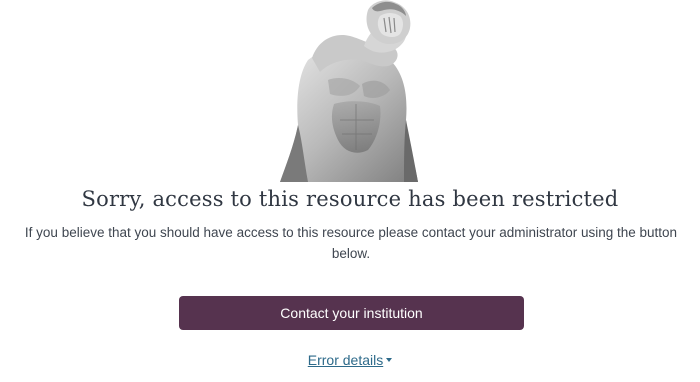 This screenshot has width=700, height=382. Describe the element at coordinates (348, 91) in the screenshot. I see `facepalm-statue-illustration` at that location.